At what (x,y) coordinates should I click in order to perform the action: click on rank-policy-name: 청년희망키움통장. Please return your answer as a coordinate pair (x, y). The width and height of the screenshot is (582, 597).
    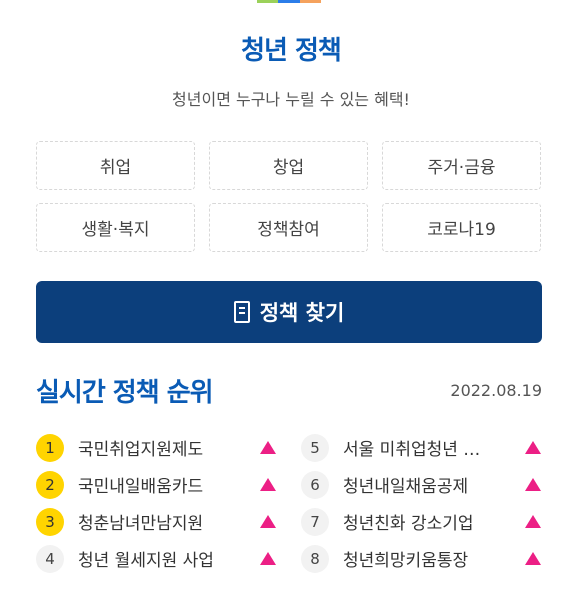
    Looking at the image, I should click on (406, 561).